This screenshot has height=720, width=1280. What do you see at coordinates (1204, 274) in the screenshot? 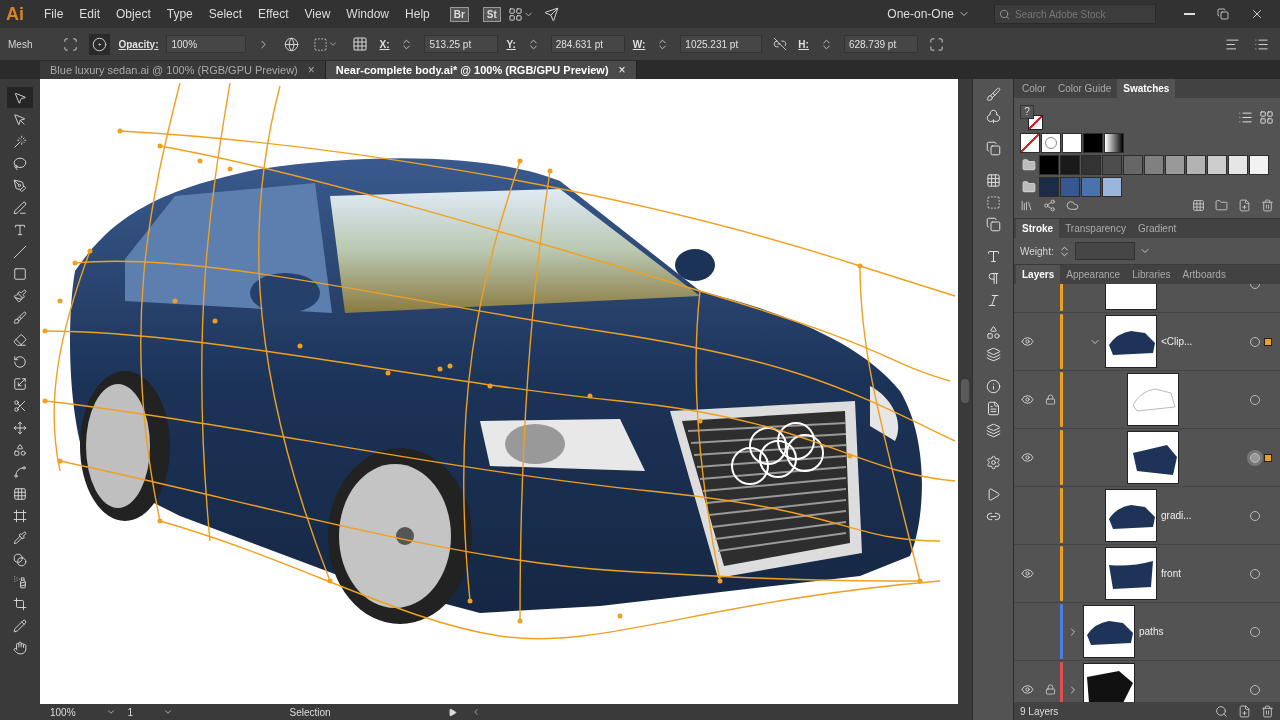
I see `panel-tab: Artboards` at bounding box center [1204, 274].